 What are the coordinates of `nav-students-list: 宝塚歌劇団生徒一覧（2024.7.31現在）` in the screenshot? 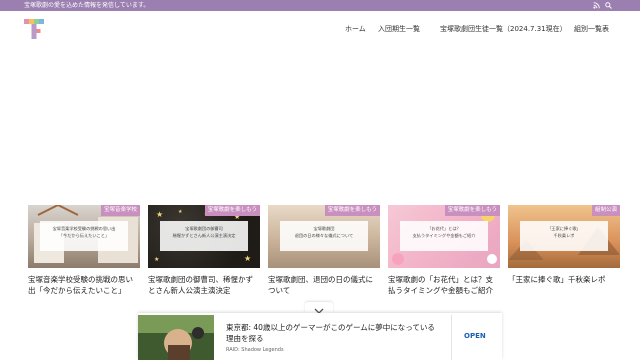 It's located at (503, 29).